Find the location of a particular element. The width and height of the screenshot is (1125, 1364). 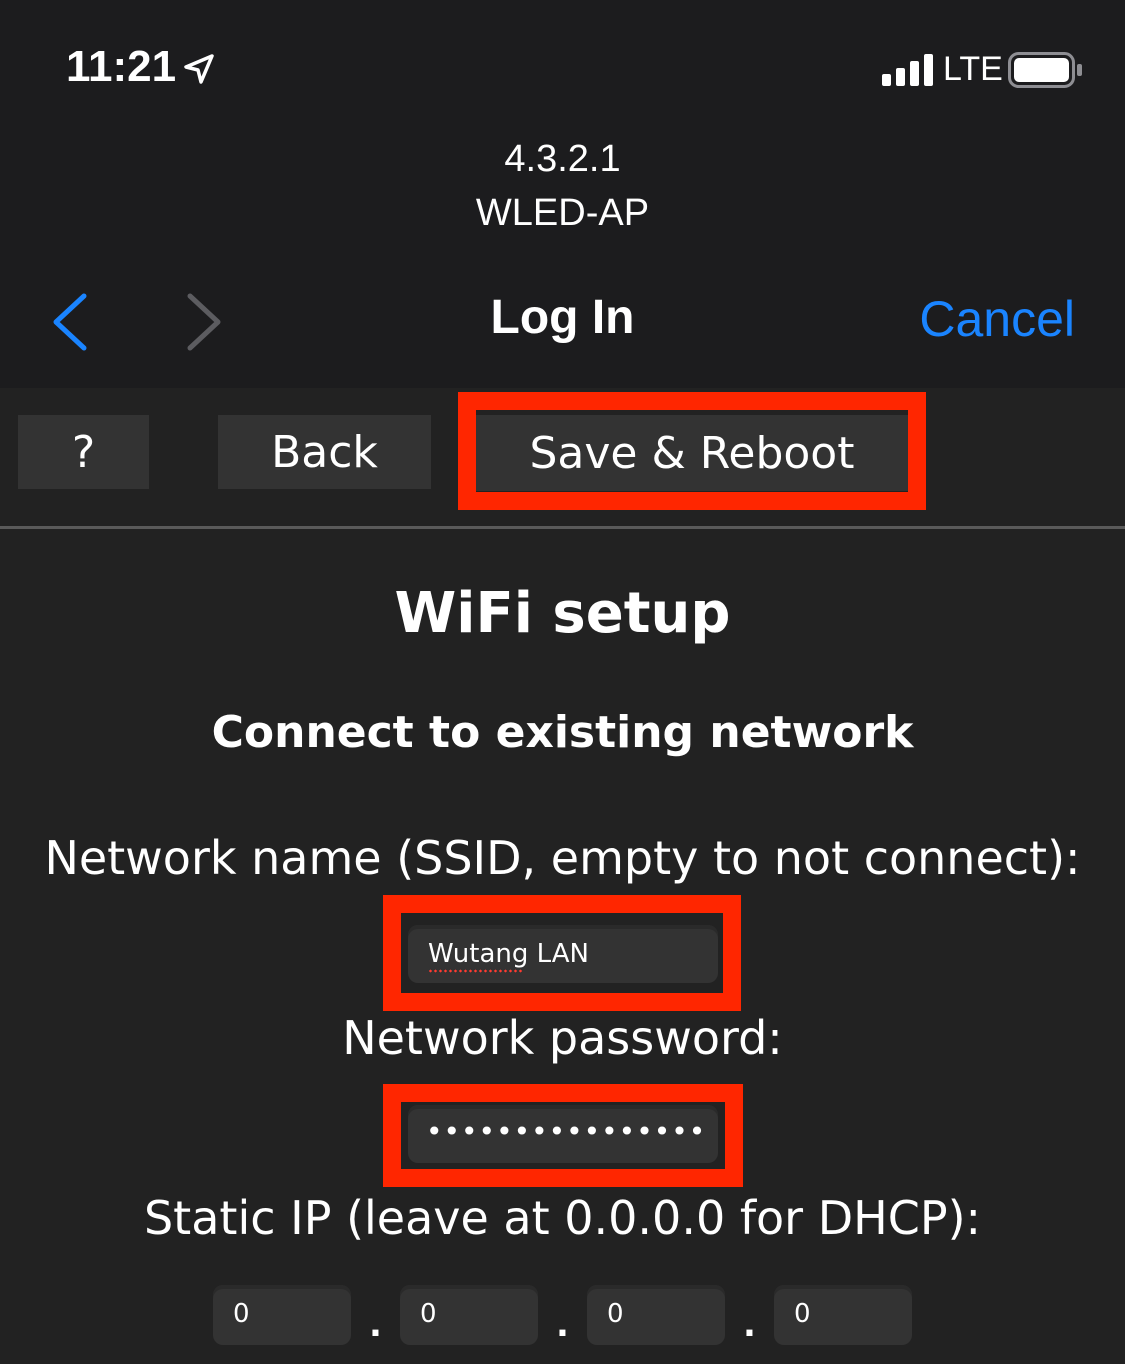

status-bar: 11:21 LTE is located at coordinates (562, 65).